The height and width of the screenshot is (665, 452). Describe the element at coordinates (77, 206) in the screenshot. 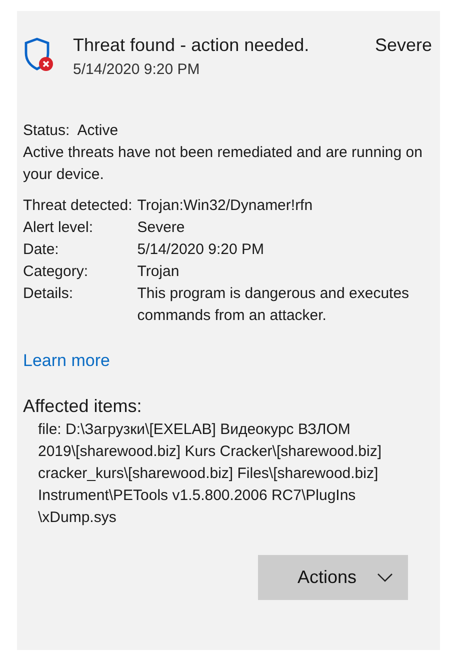

I see `detail-label: Threat detected:` at that location.